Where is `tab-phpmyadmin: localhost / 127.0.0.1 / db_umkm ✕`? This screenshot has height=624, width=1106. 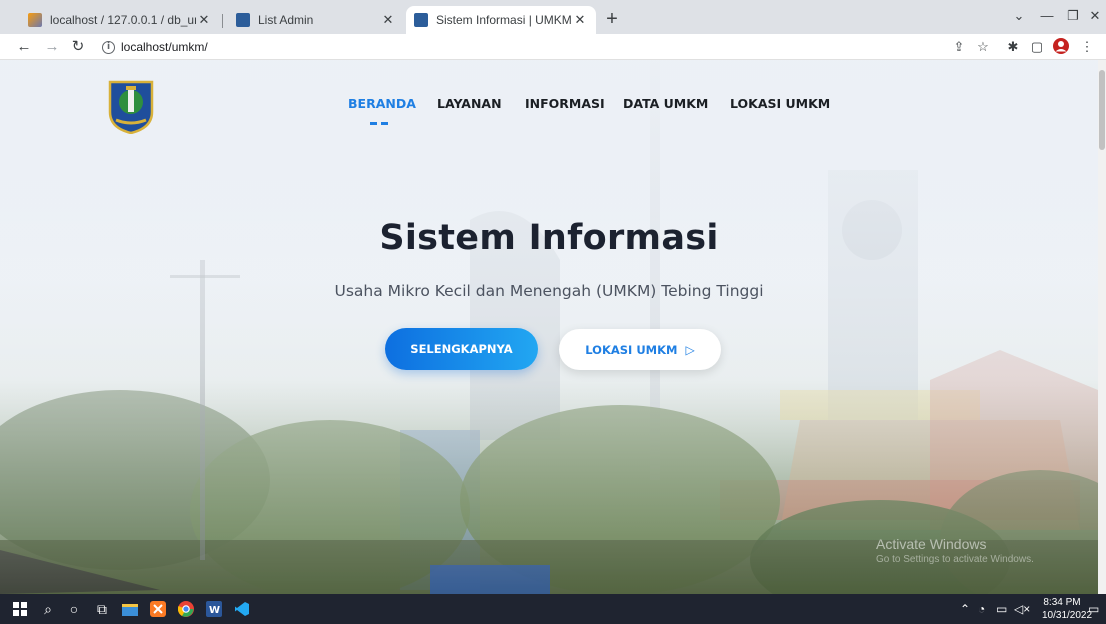
tab-phpmyadmin: localhost / 127.0.0.1 / db_umkm ✕ is located at coordinates (120, 20).